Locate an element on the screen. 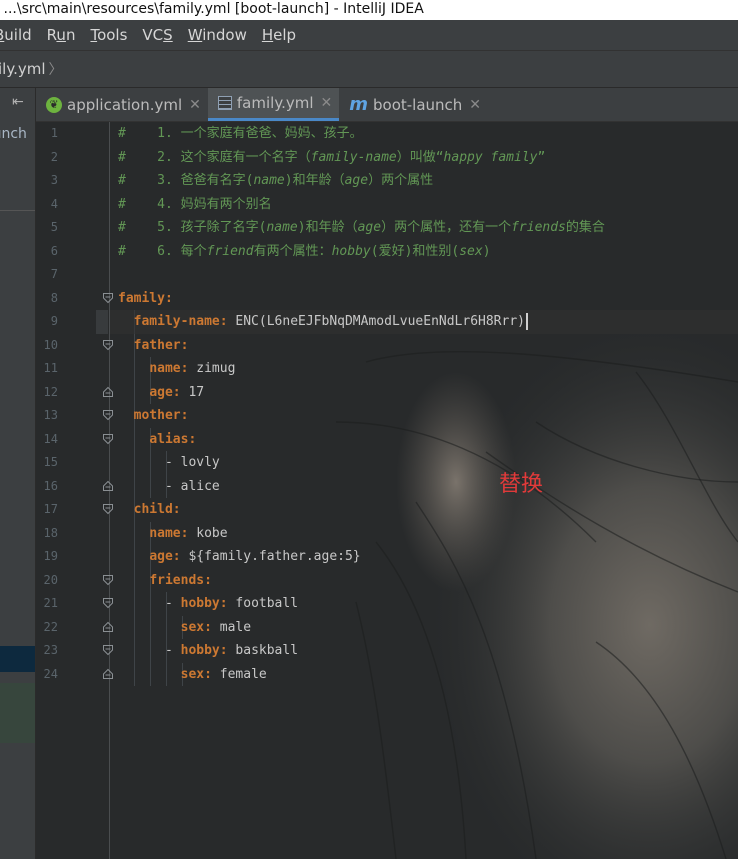  comment-text: )和年龄（ is located at coordinates (314, 180).